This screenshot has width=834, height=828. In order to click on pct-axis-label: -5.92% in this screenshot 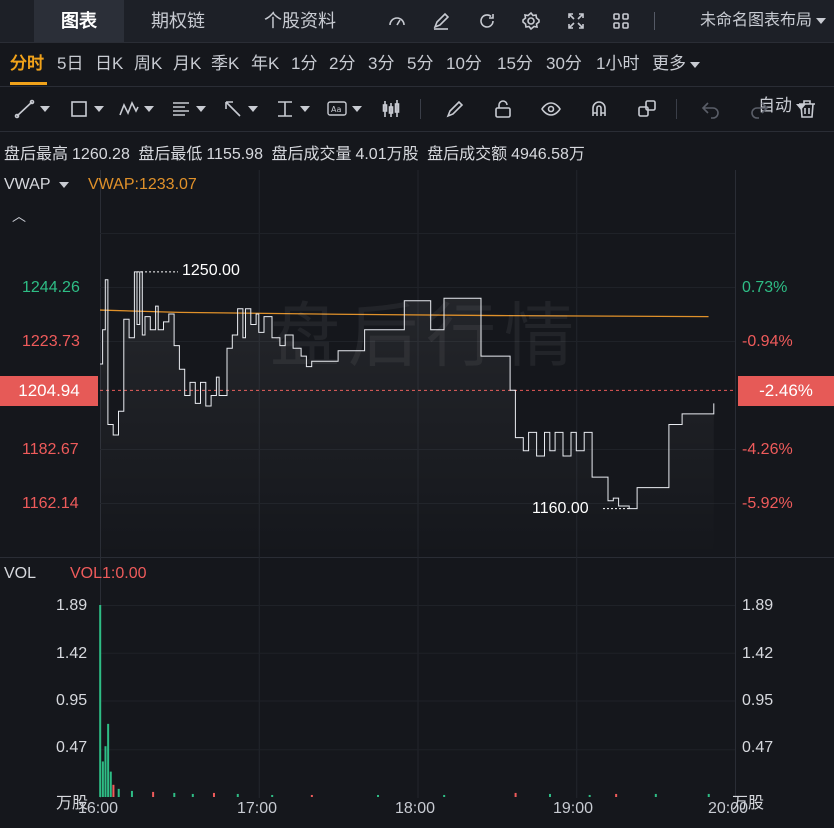, I will do `click(767, 503)`.